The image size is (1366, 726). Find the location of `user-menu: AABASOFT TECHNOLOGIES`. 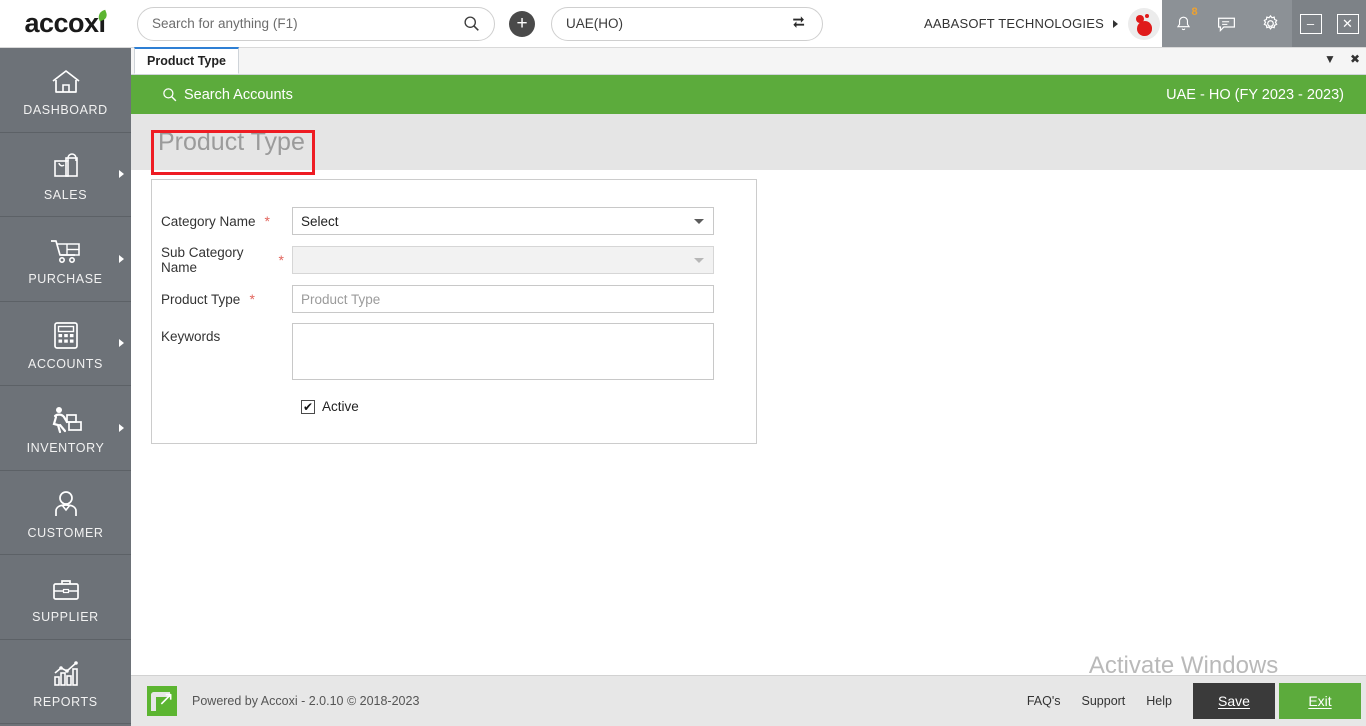

user-menu: AABASOFT TECHNOLOGIES is located at coordinates (1042, 23).